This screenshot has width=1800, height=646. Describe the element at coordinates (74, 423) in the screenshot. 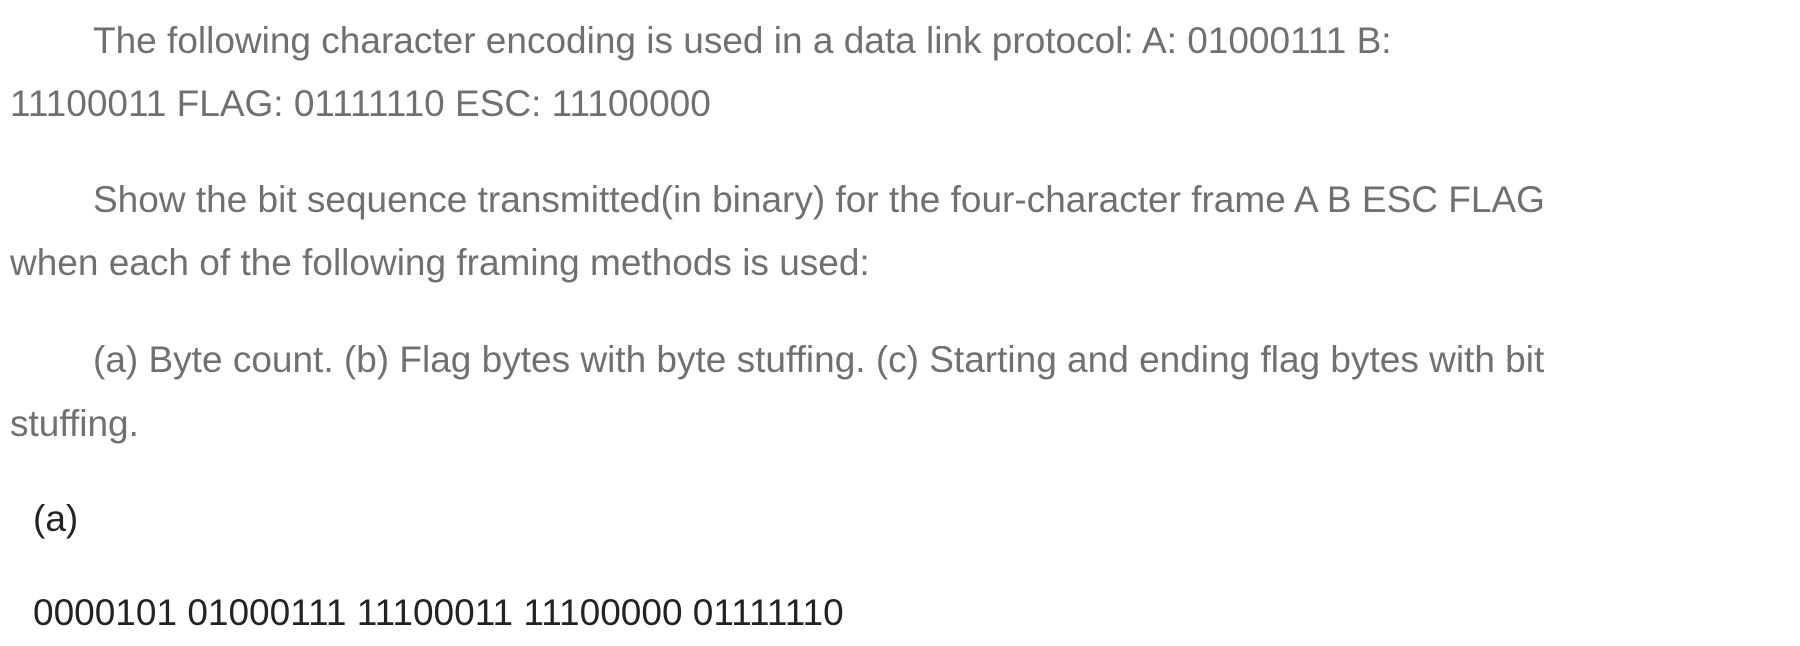

I see `question-line: stuffing.` at that location.